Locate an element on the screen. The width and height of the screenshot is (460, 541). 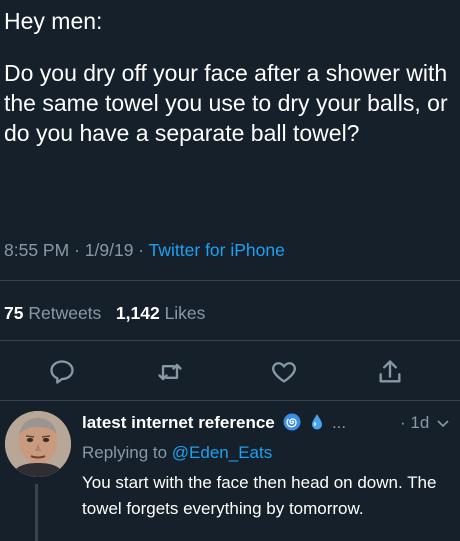
droplet-emoji-icon is located at coordinates (317, 424).